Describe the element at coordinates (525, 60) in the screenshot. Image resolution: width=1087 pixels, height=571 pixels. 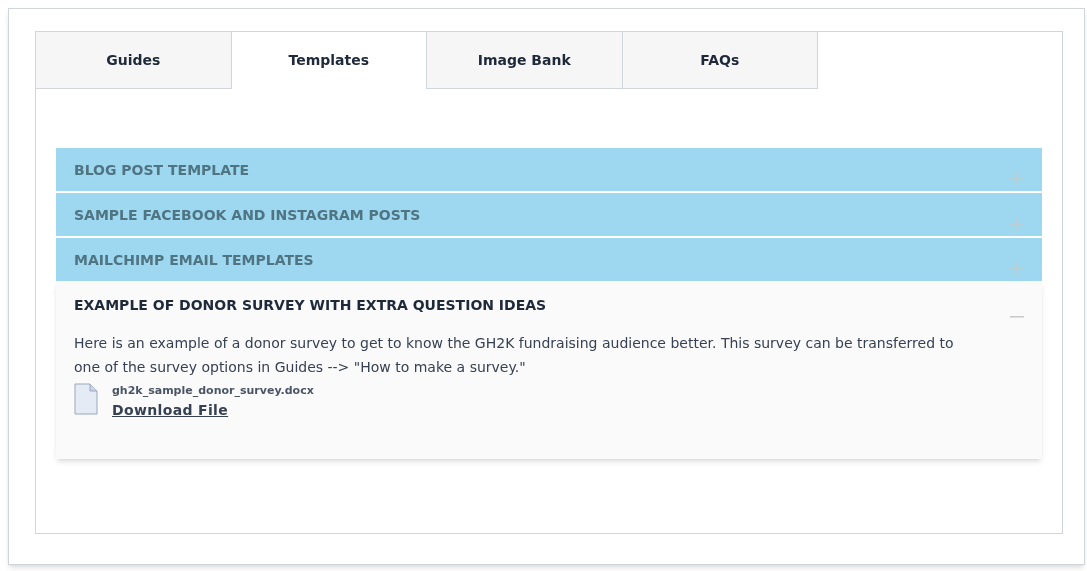
I see `tab: Image Bank` at that location.